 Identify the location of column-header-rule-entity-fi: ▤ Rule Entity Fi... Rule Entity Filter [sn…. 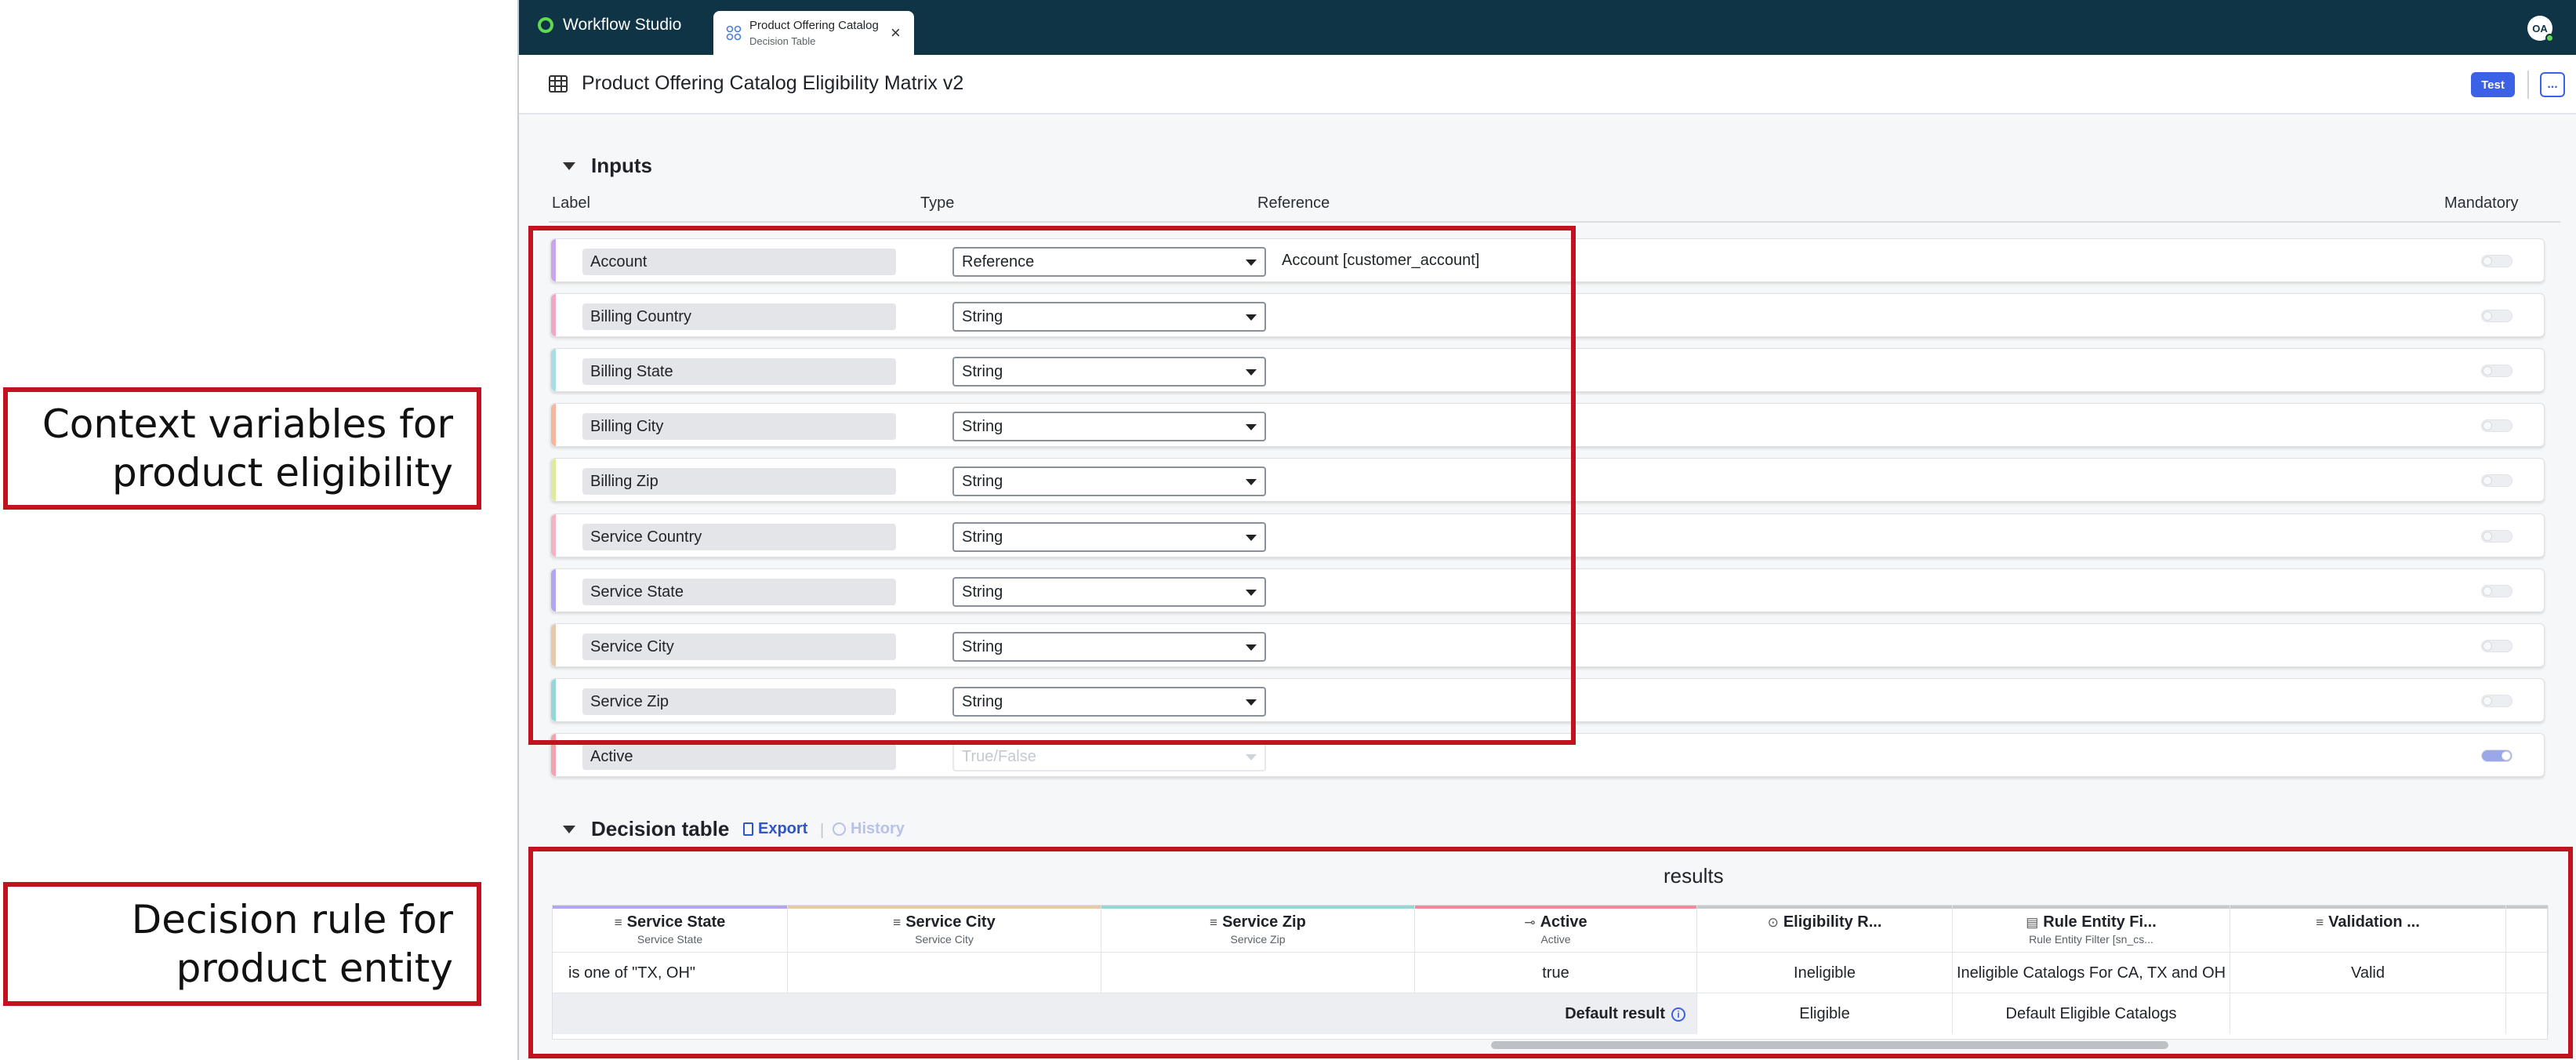
(2091, 929).